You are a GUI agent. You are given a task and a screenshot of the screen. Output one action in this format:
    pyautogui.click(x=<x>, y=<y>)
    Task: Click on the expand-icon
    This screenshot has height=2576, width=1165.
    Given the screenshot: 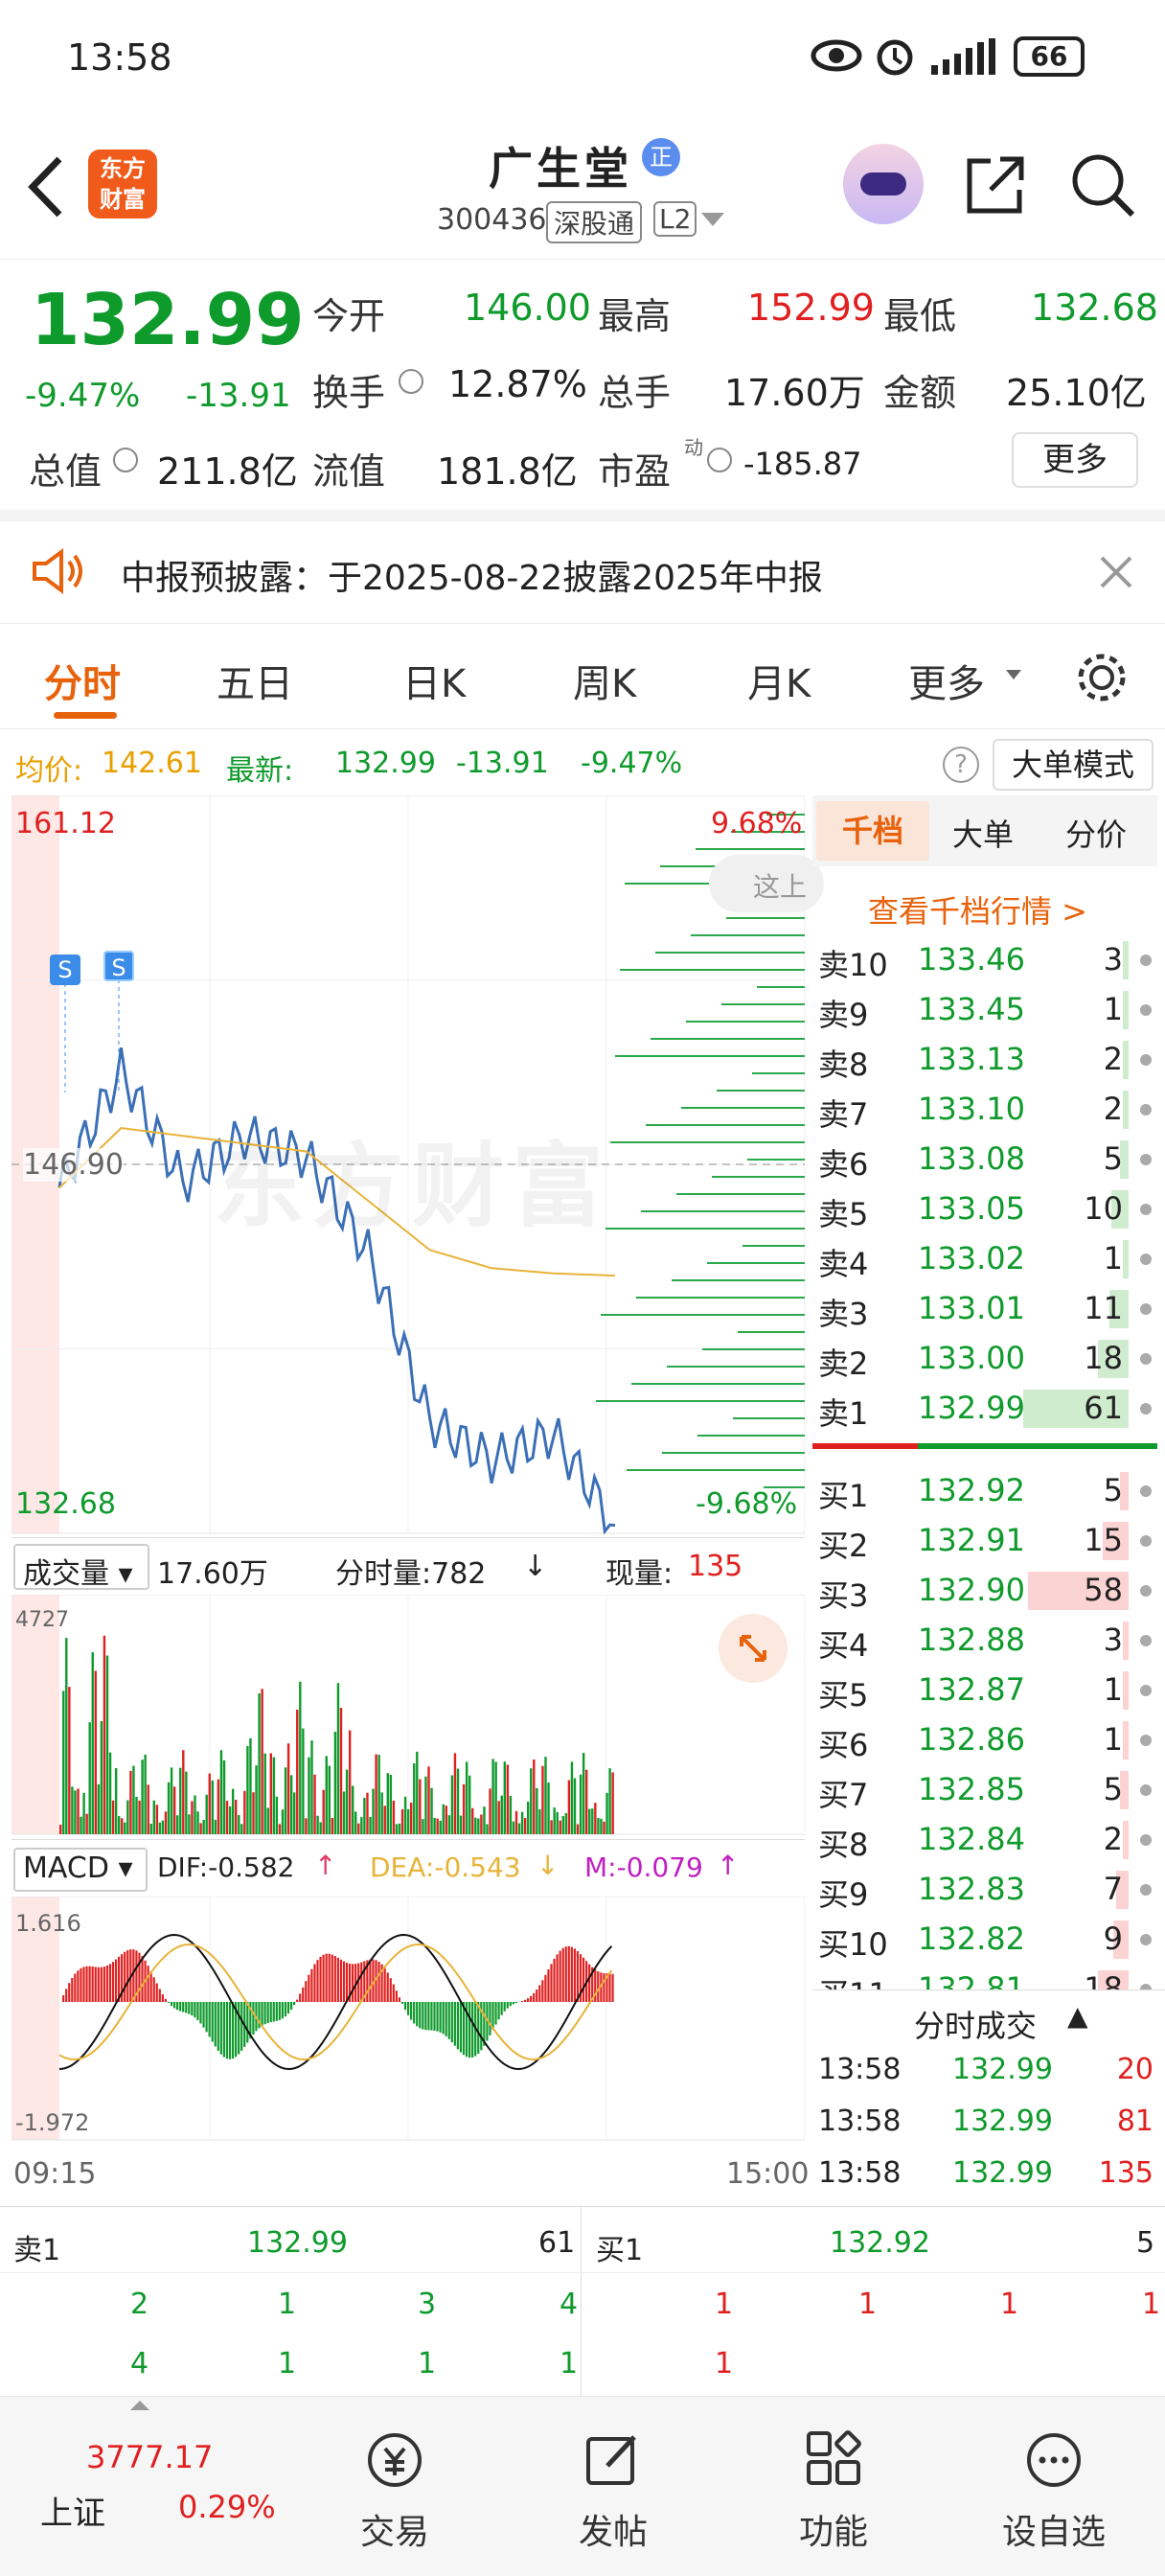 What is the action you would take?
    pyautogui.click(x=754, y=1648)
    